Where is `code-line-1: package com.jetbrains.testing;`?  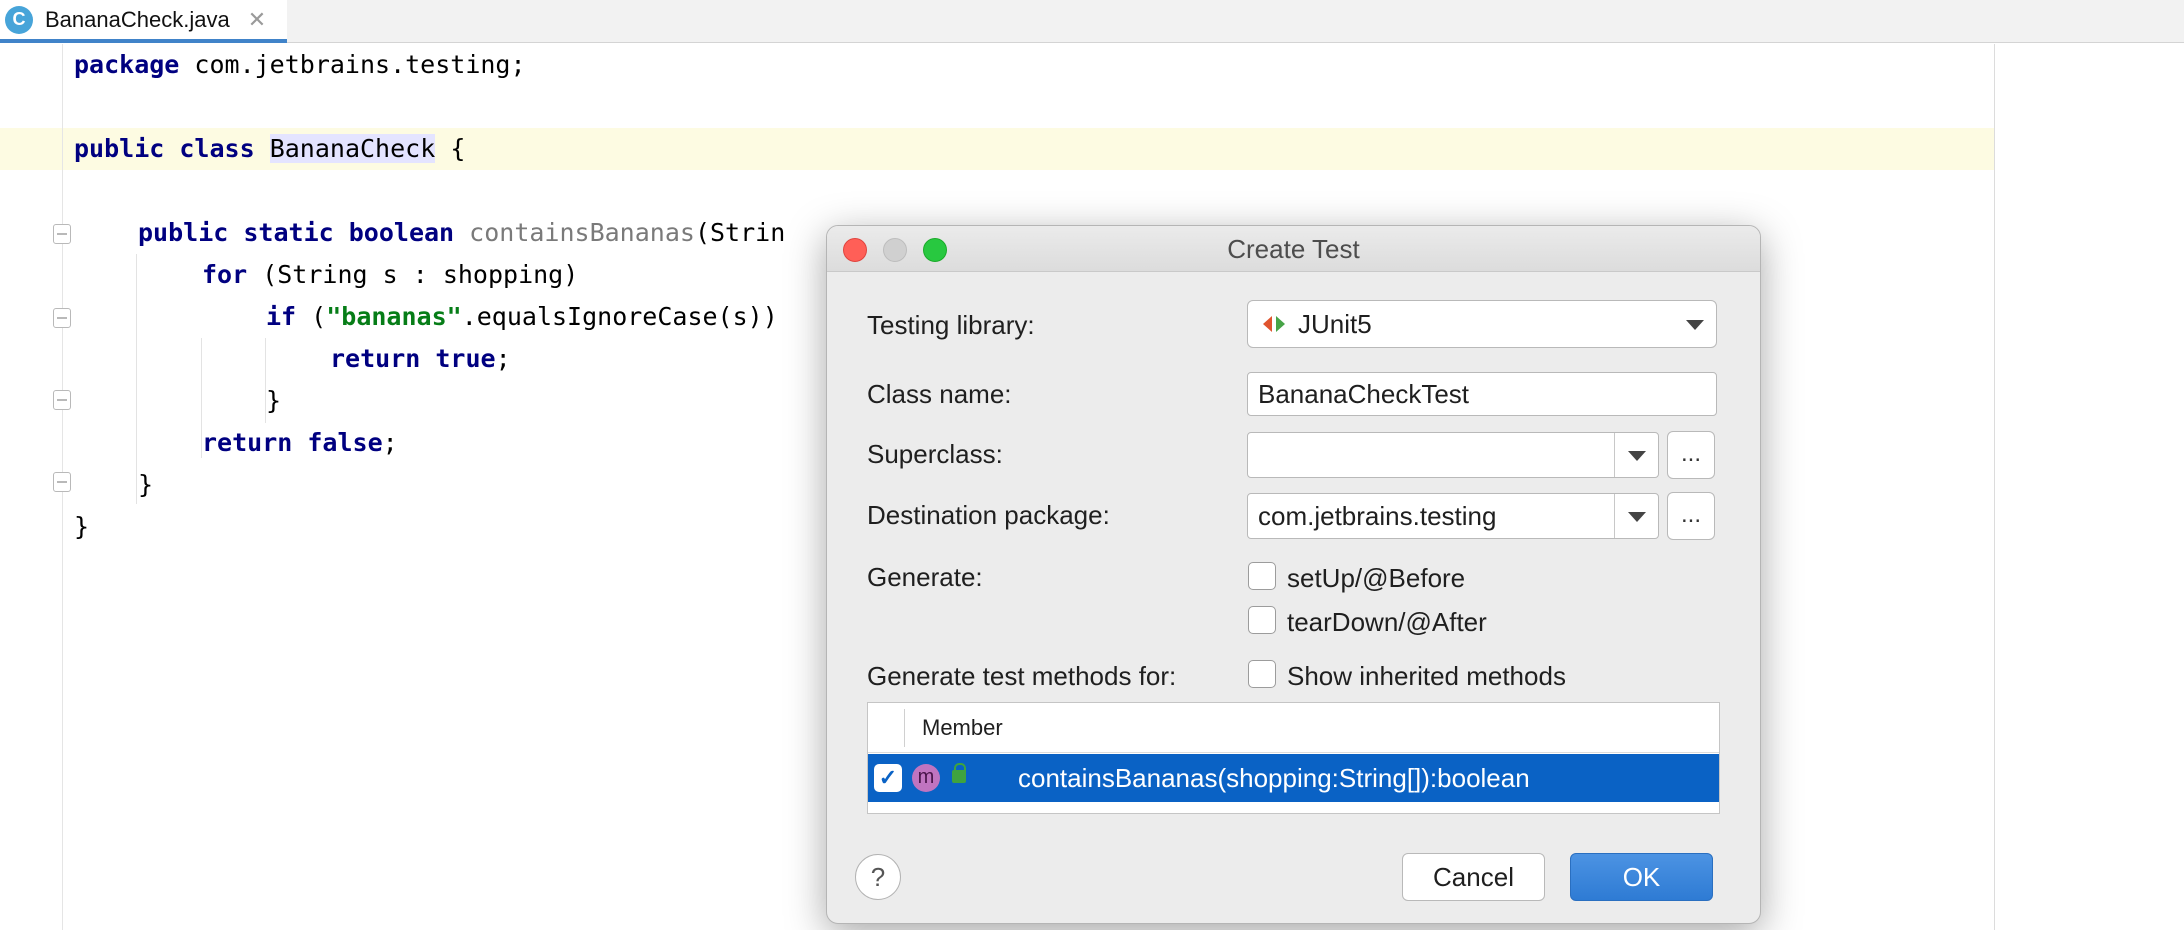
code-line-1: package com.jetbrains.testing; is located at coordinates (300, 64).